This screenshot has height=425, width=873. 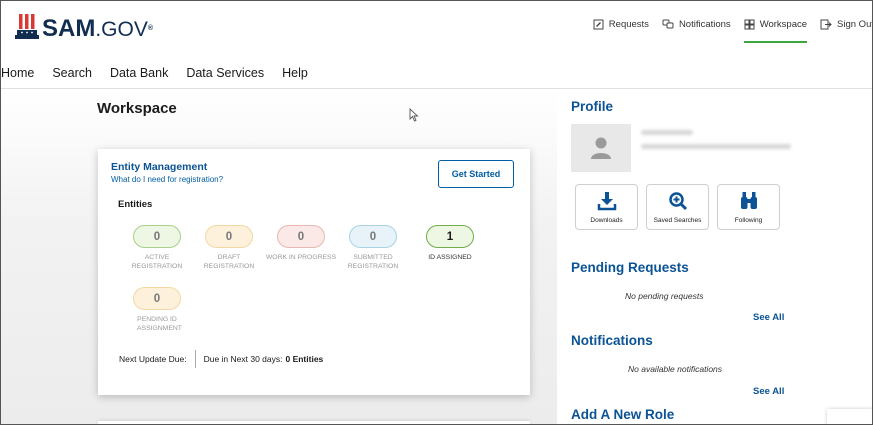 I want to click on notifications-empty: No available notifications, so click(x=675, y=369).